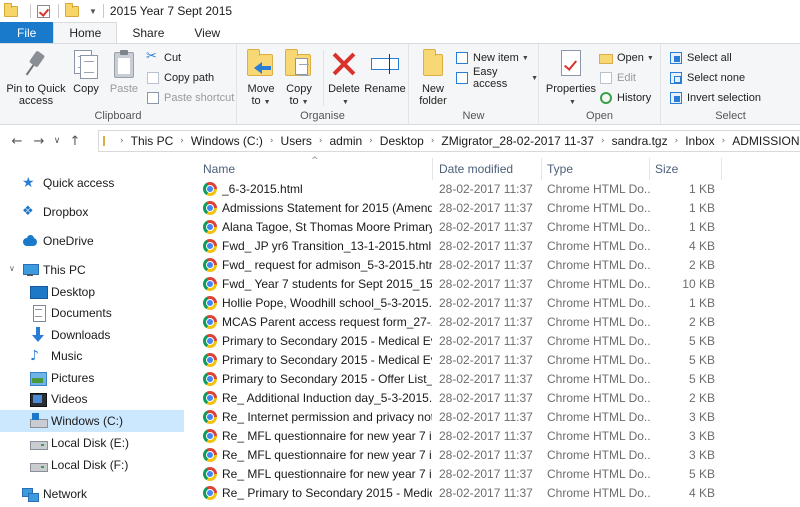 The width and height of the screenshot is (800, 507). I want to click on column-size: Size, so click(666, 169).